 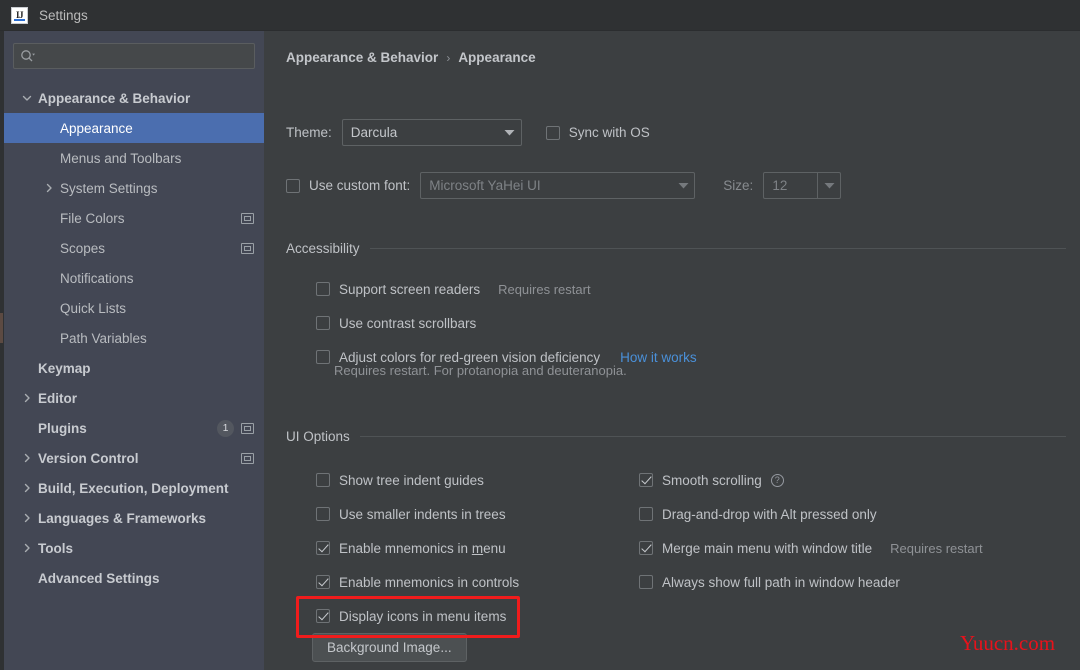 What do you see at coordinates (658, 357) in the screenshot?
I see `how-it-works-link: How it works` at bounding box center [658, 357].